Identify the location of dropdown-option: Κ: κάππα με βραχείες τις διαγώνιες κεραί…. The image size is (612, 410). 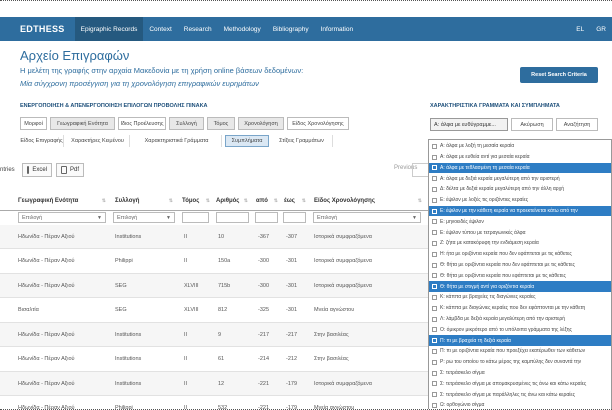
(520, 297).